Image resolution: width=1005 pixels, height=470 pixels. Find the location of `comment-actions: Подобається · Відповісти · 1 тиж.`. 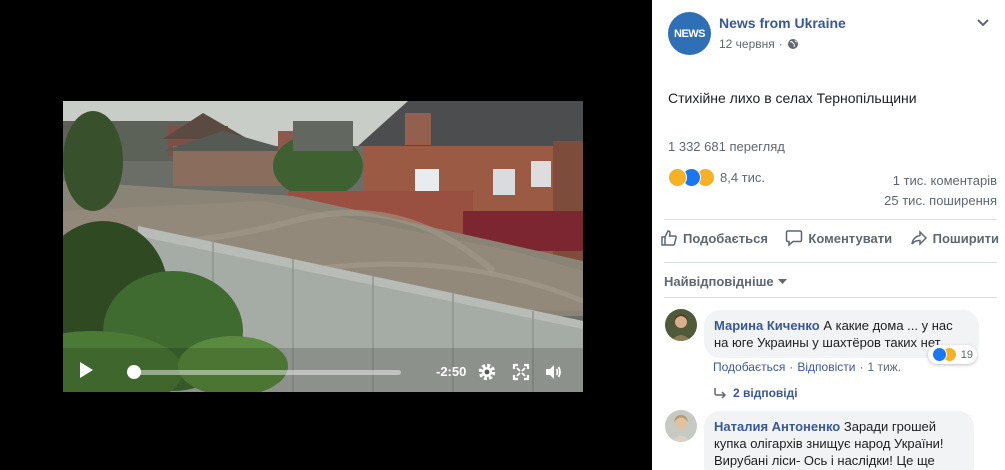

comment-actions: Подобається · Відповісти · 1 тиж. is located at coordinates (807, 367).